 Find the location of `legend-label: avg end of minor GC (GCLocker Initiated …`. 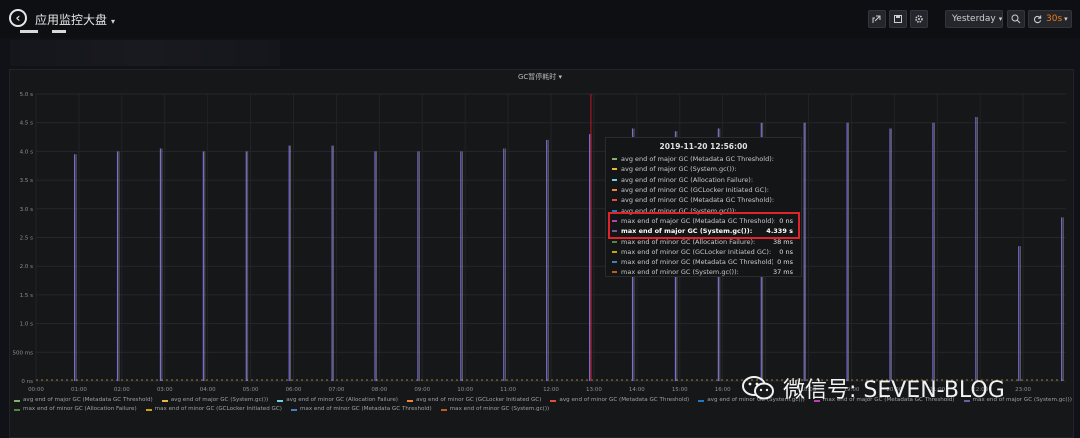

legend-label: avg end of minor GC (GCLocker Initiated … is located at coordinates (478, 400).